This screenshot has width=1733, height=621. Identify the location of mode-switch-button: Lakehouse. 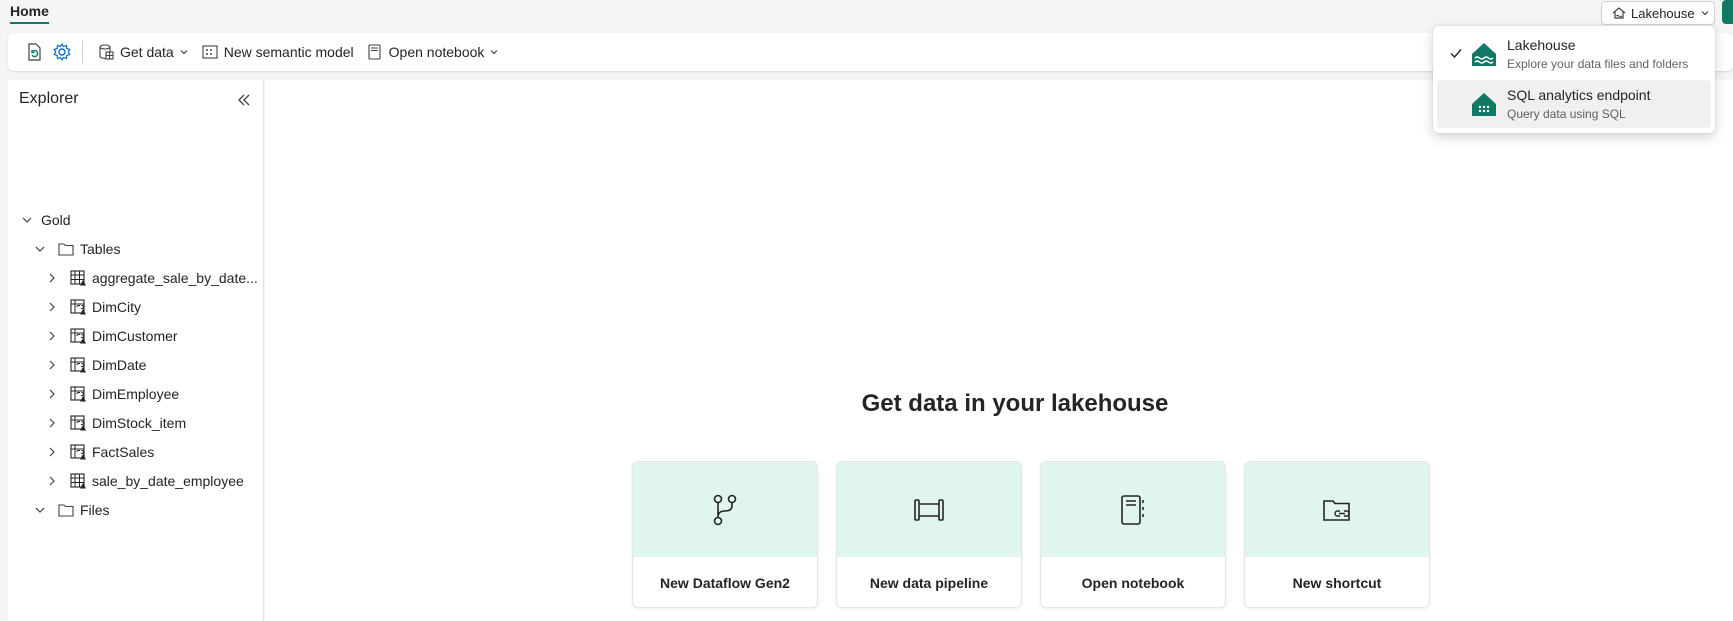
(1658, 13).